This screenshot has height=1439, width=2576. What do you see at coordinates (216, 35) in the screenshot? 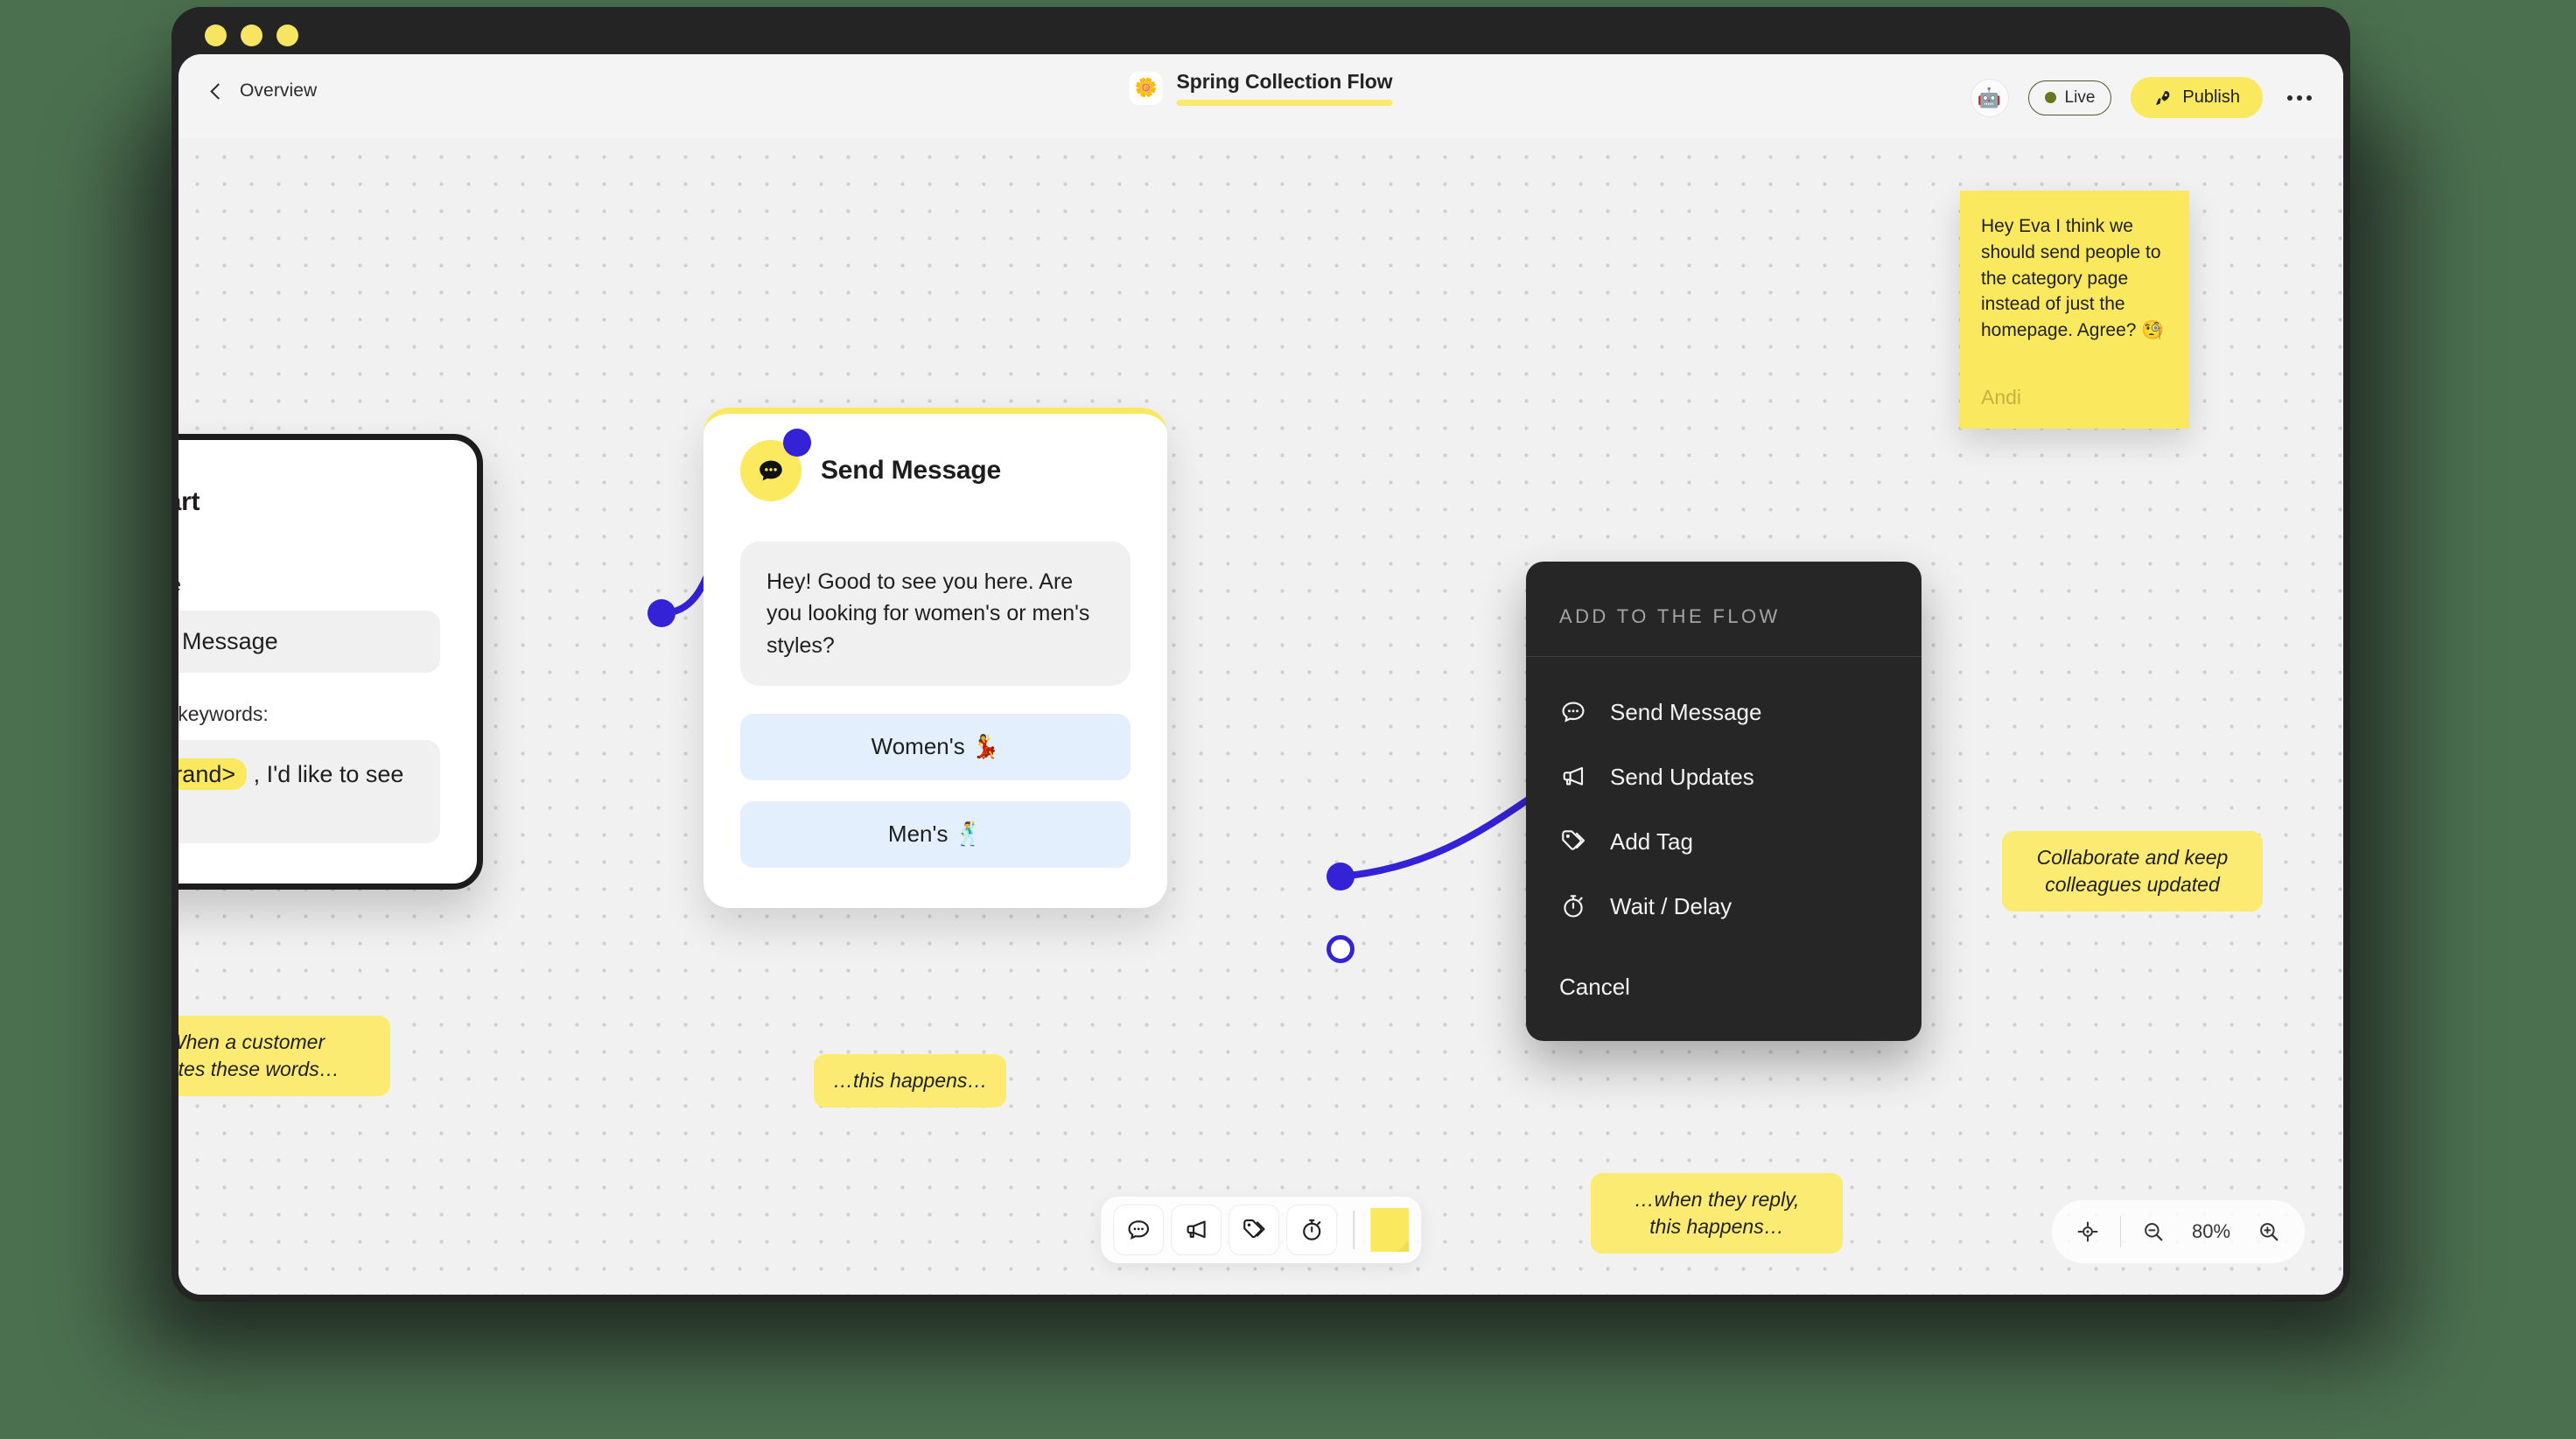
I see `close-button` at bounding box center [216, 35].